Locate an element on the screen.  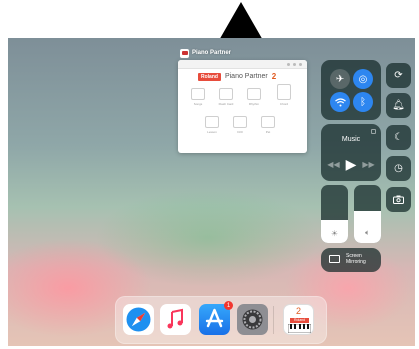
card-topbar is located at coordinates (242, 64).